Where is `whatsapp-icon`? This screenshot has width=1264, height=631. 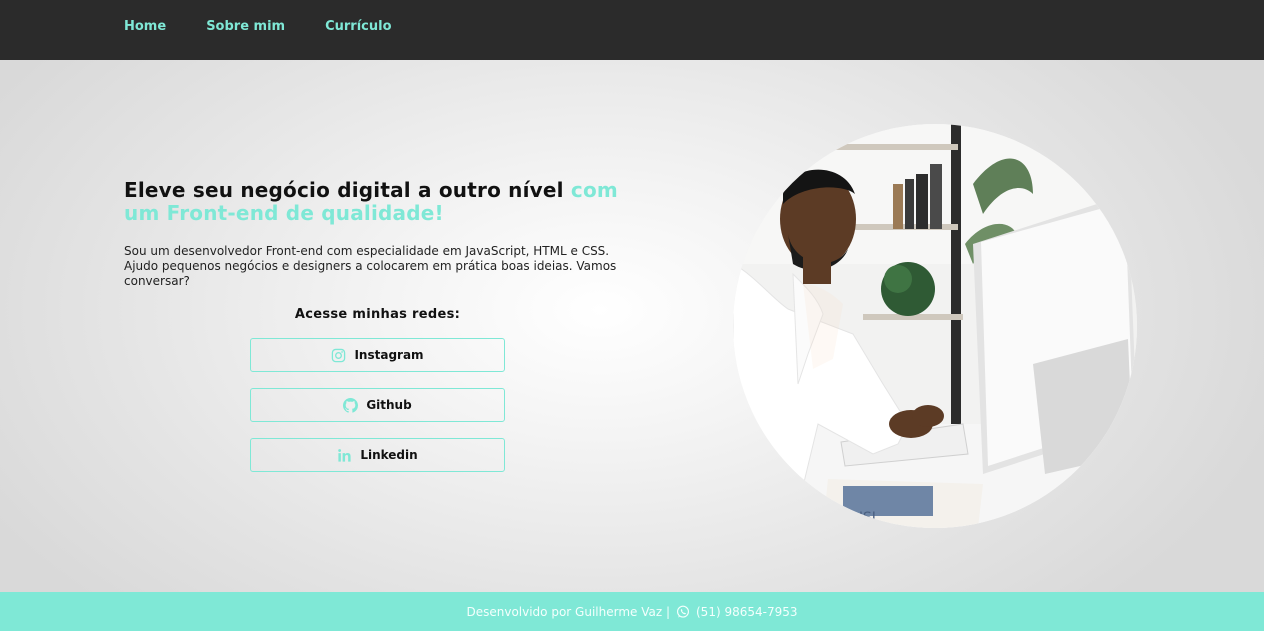 whatsapp-icon is located at coordinates (683, 612).